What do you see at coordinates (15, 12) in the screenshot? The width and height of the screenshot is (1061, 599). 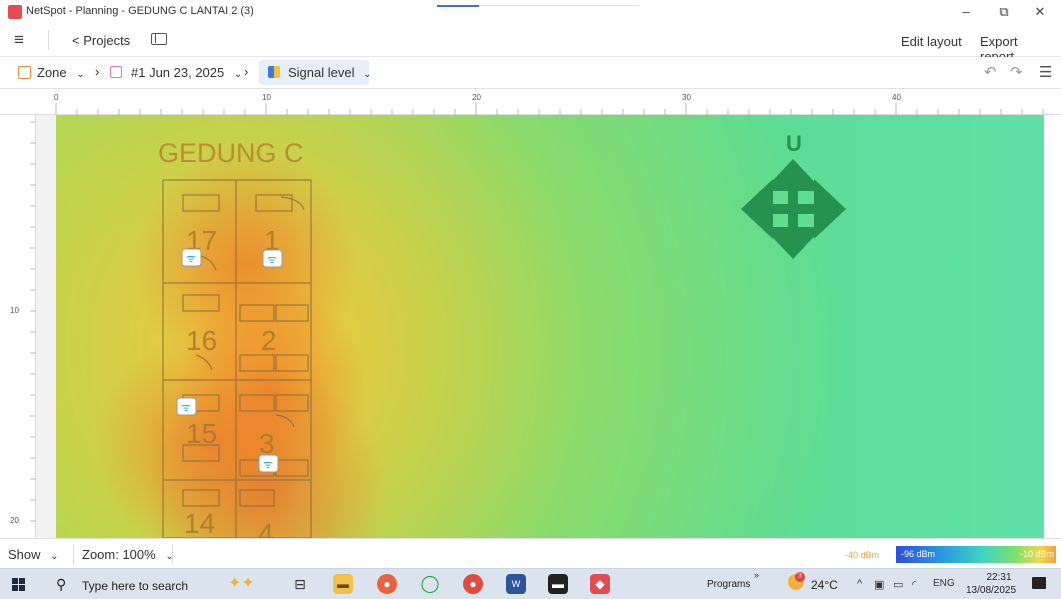 I see `netspot-app-icon` at bounding box center [15, 12].